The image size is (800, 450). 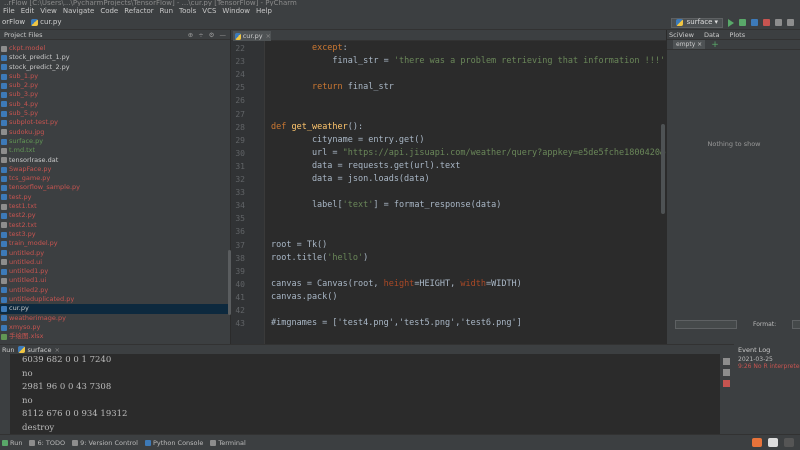 What do you see at coordinates (689, 44) in the screenshot?
I see `tab-empty: empty ×` at bounding box center [689, 44].